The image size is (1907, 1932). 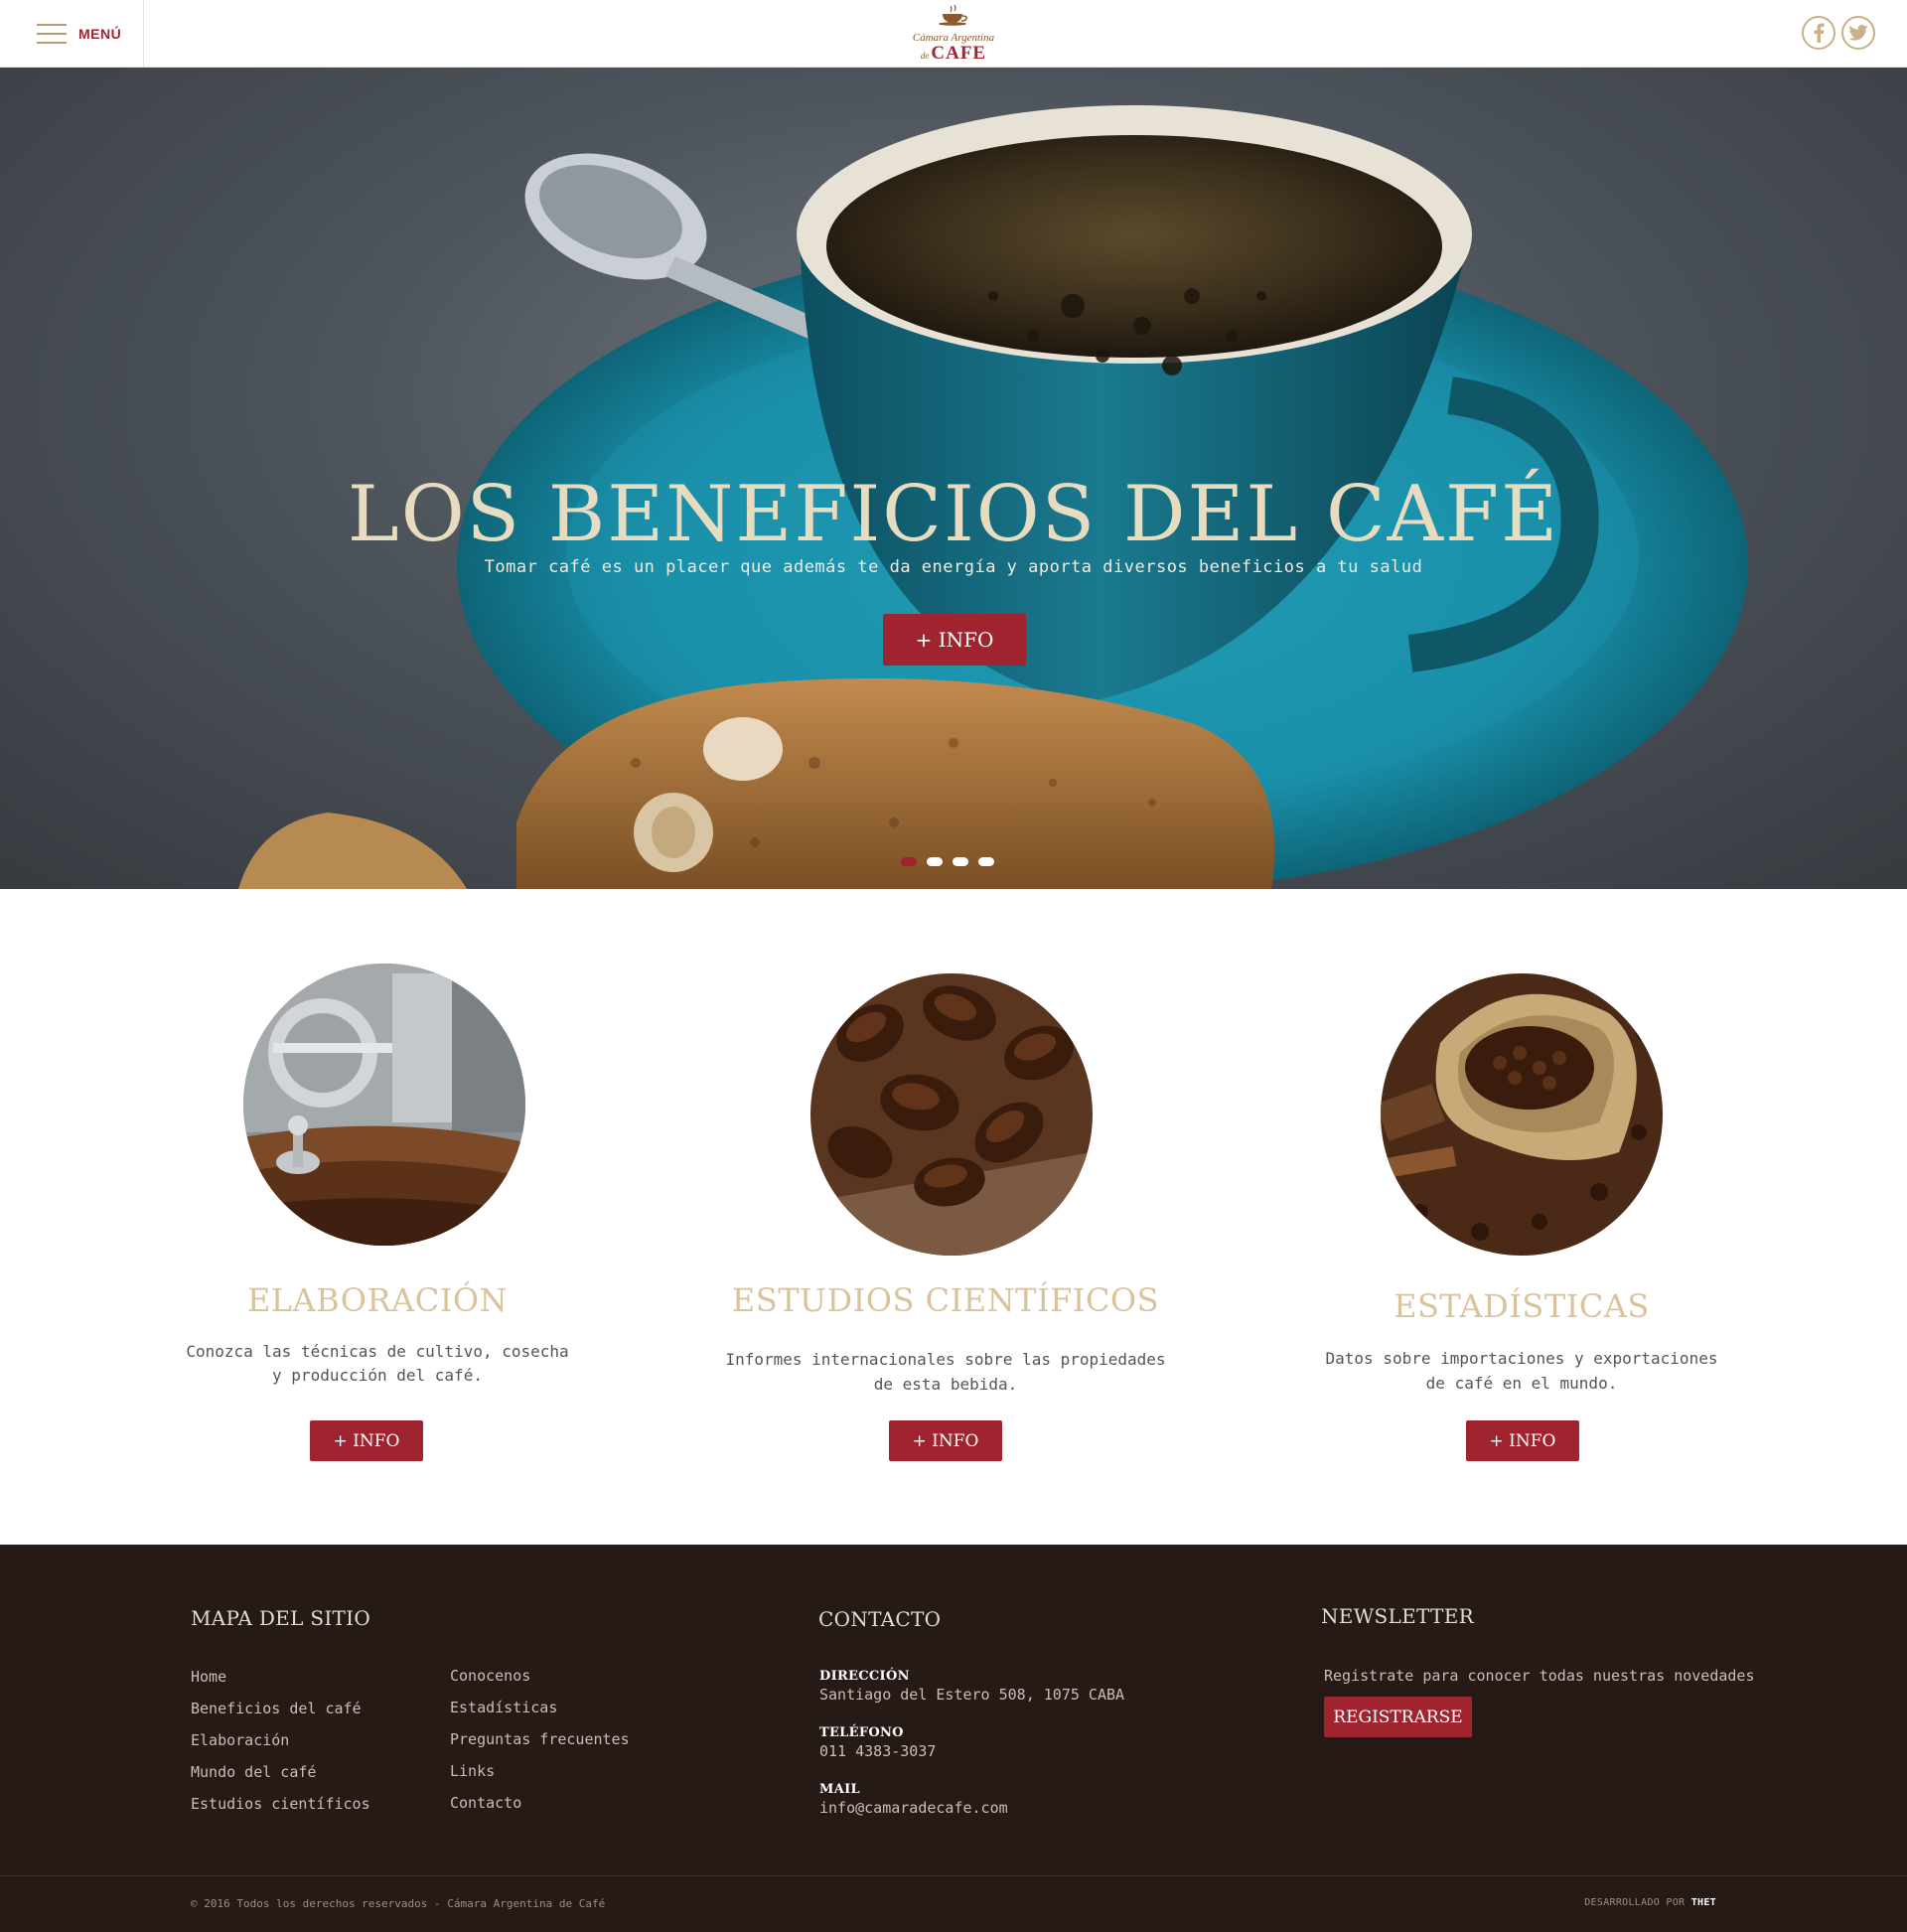 I want to click on site-header: MENÚ Cámara Argentina de CAFE, so click(x=953, y=34).